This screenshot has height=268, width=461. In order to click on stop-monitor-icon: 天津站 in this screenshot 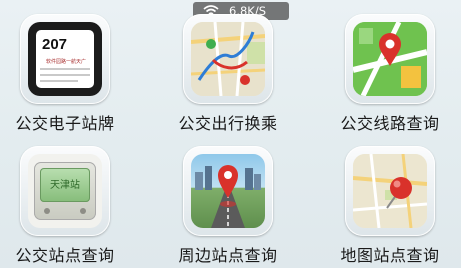, I will do `click(65, 191)`.